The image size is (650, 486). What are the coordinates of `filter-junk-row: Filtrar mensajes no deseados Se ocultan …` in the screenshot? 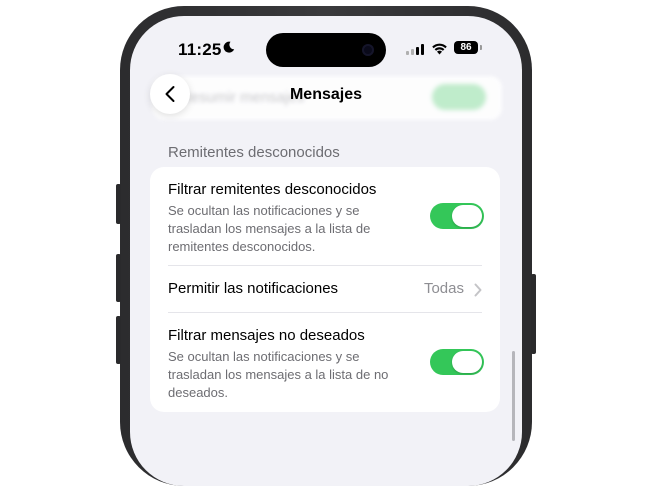 It's located at (325, 362).